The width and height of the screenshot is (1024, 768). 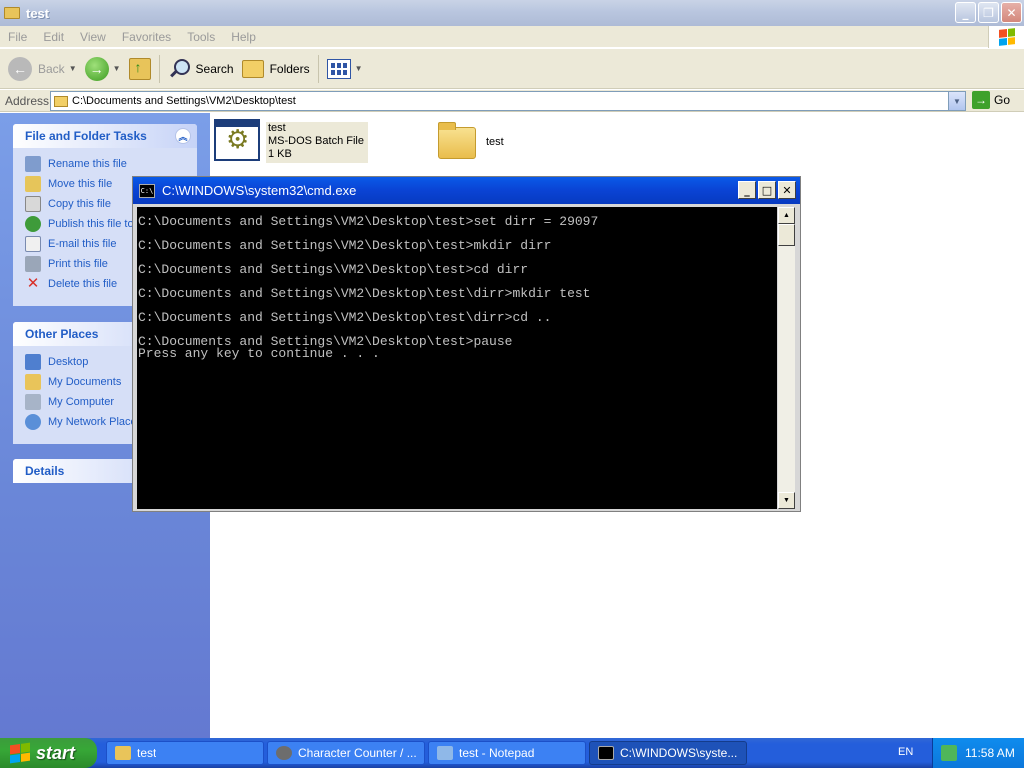 I want to click on toolbar-separator, so click(x=318, y=68).